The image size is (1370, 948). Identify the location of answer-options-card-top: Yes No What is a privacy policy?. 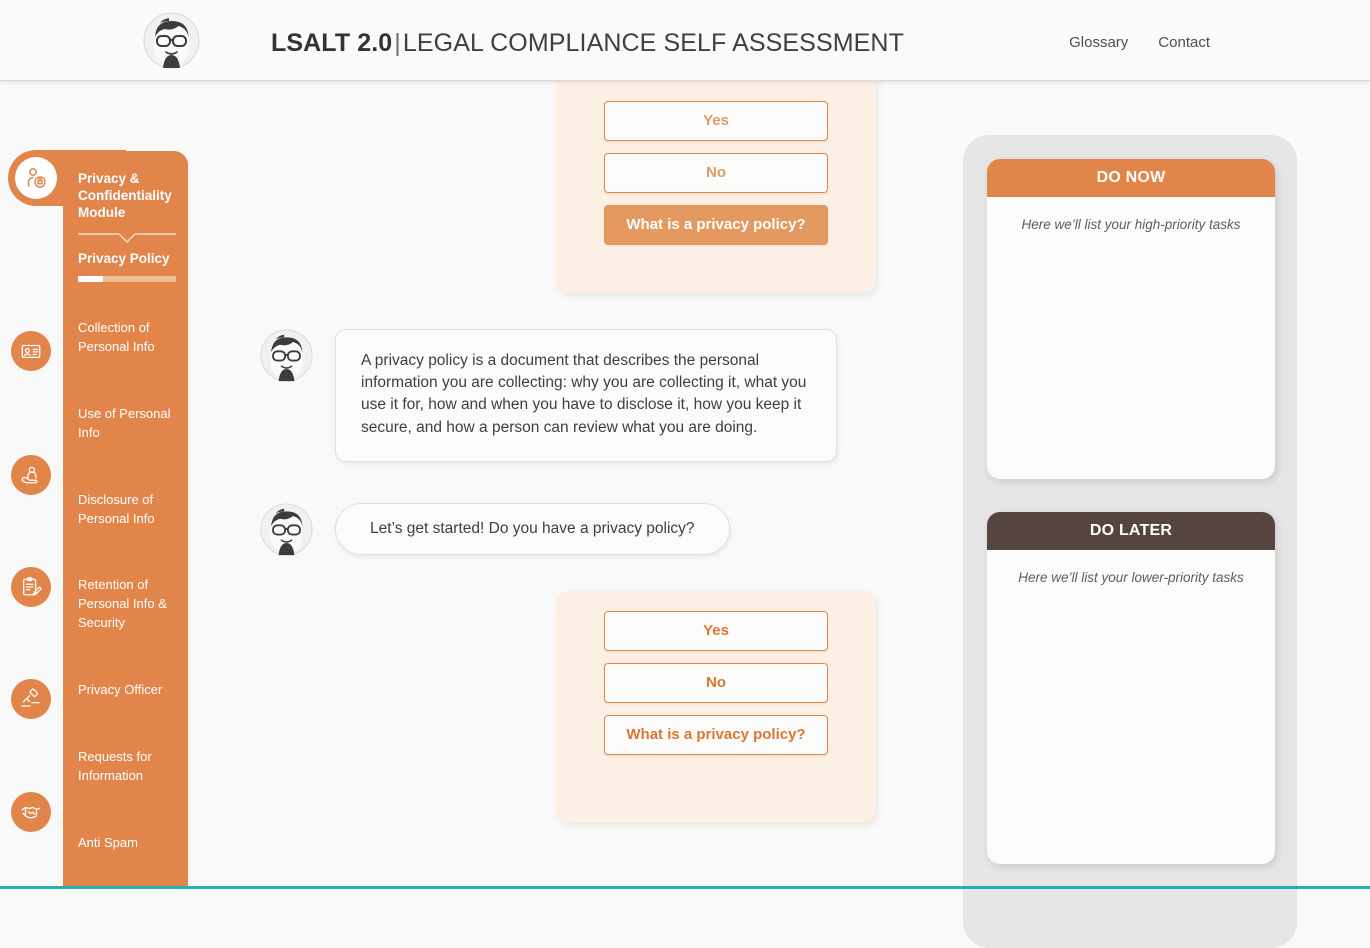
(716, 187).